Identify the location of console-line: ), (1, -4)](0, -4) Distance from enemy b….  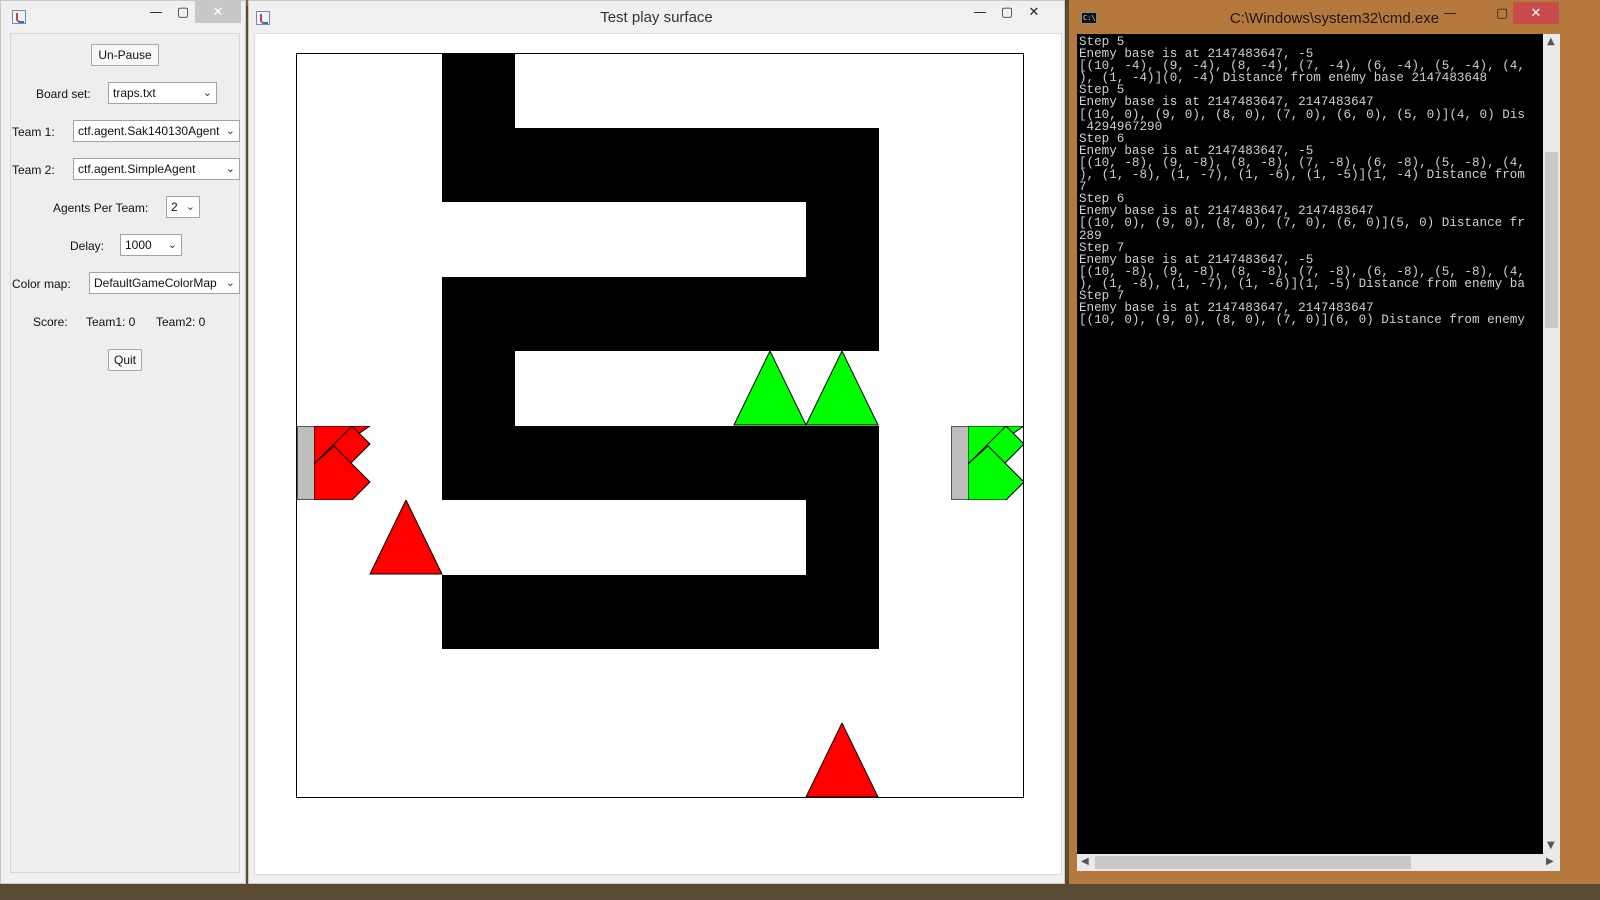
(1283, 78).